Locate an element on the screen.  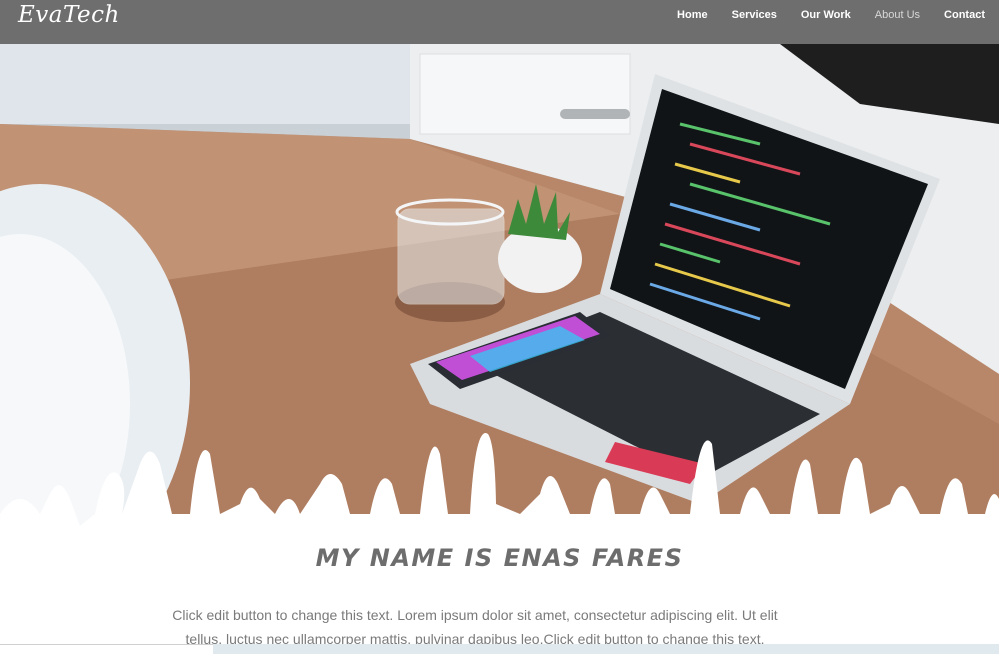
brand-logo: EvaTech is located at coordinates (69, 15).